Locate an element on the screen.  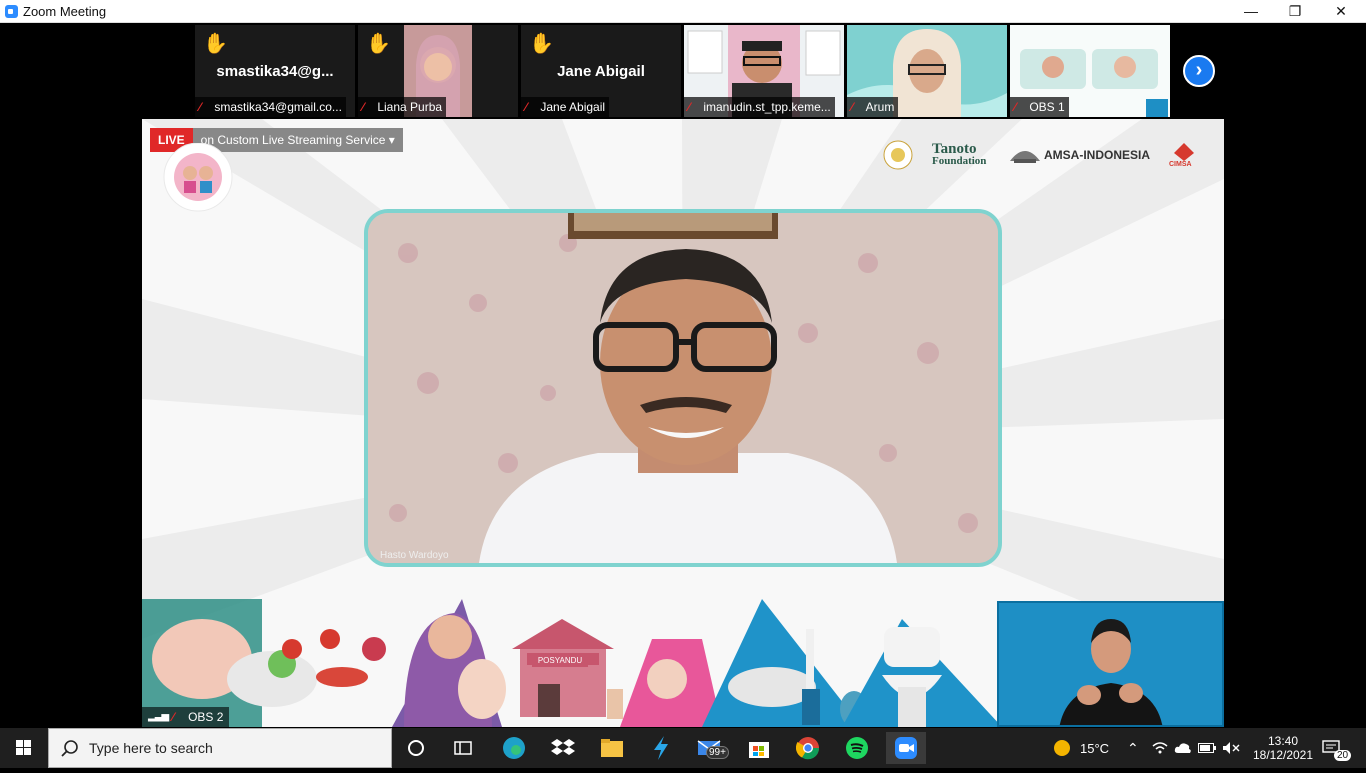
temperature: 15°C is located at coordinates (1095, 748).